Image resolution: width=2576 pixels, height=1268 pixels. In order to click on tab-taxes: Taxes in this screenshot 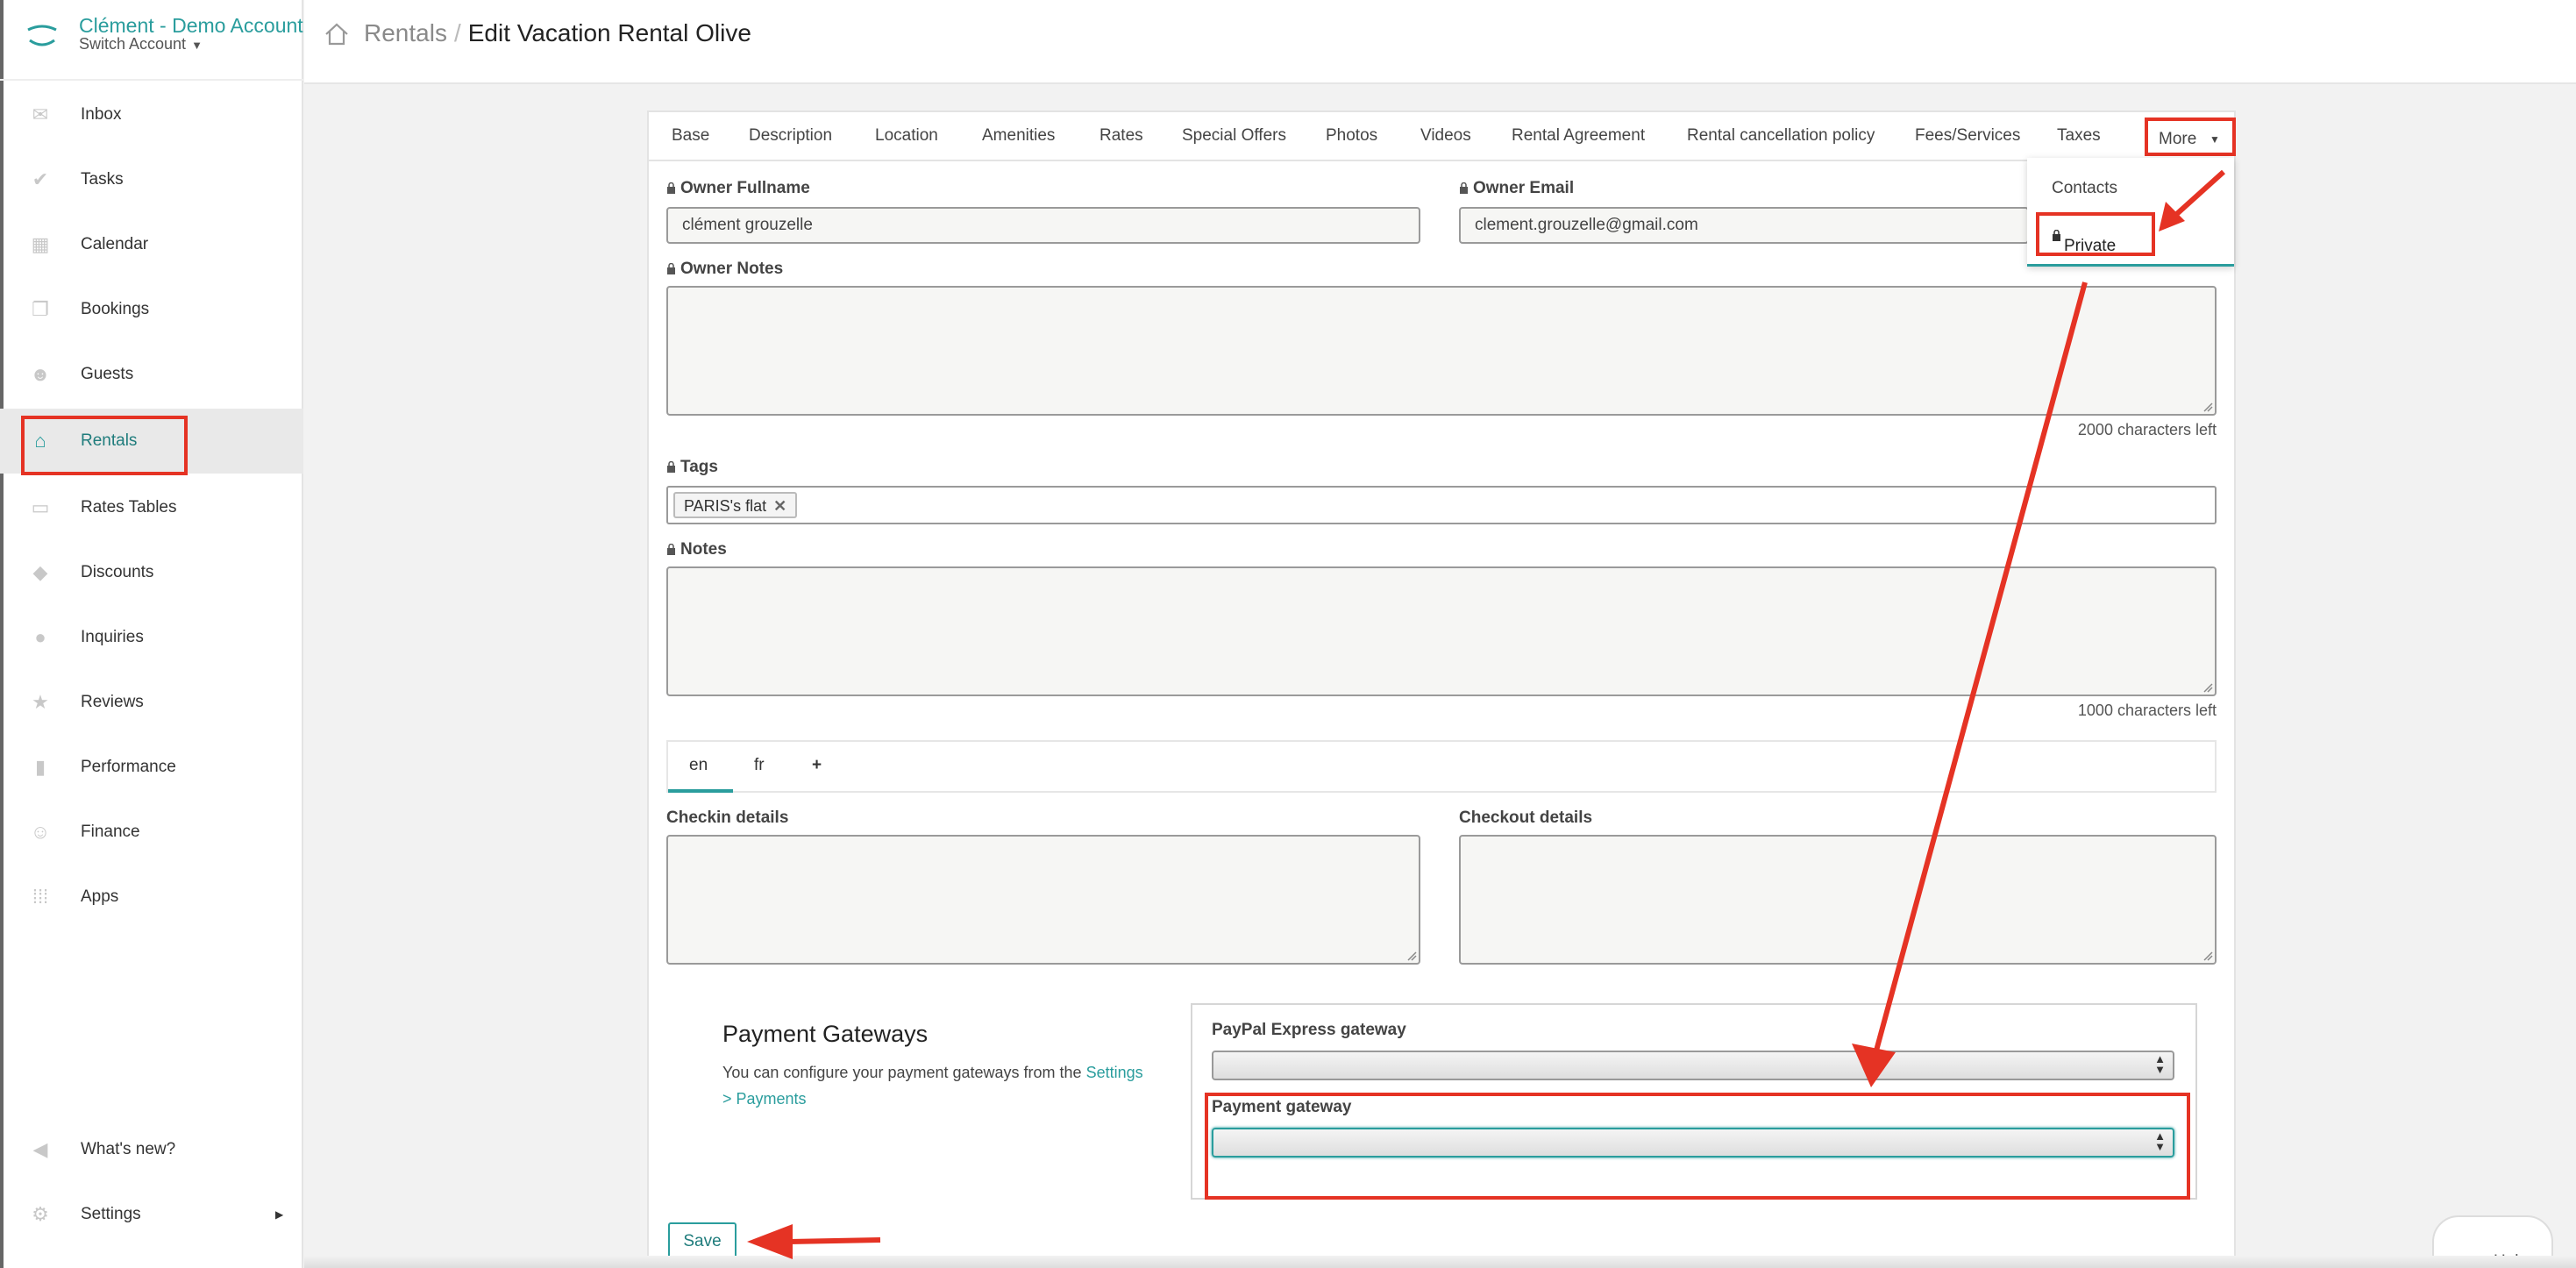, I will do `click(2079, 136)`.